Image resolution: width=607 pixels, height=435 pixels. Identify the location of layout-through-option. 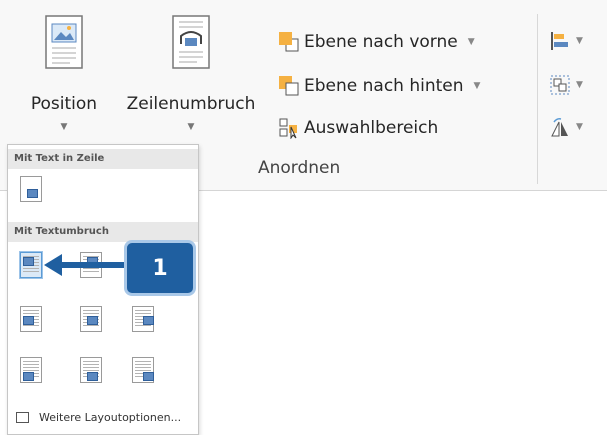
(31, 319).